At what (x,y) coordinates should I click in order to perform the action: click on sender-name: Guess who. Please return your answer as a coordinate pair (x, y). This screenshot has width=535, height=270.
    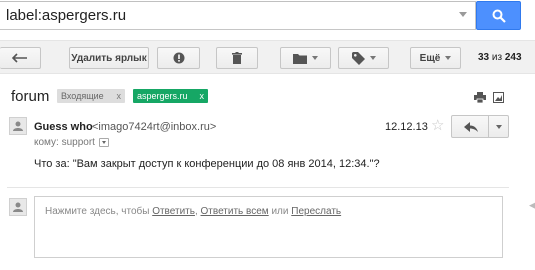
    Looking at the image, I should click on (63, 127).